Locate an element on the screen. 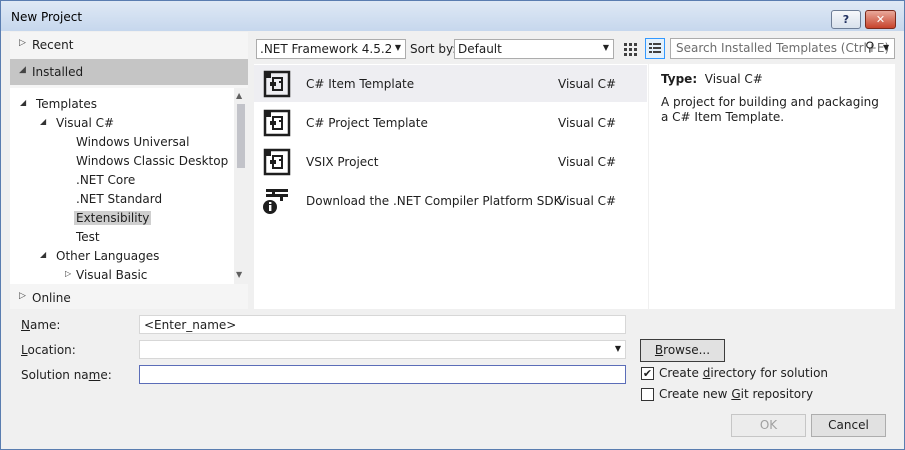  location-label: Location: is located at coordinates (48, 350).